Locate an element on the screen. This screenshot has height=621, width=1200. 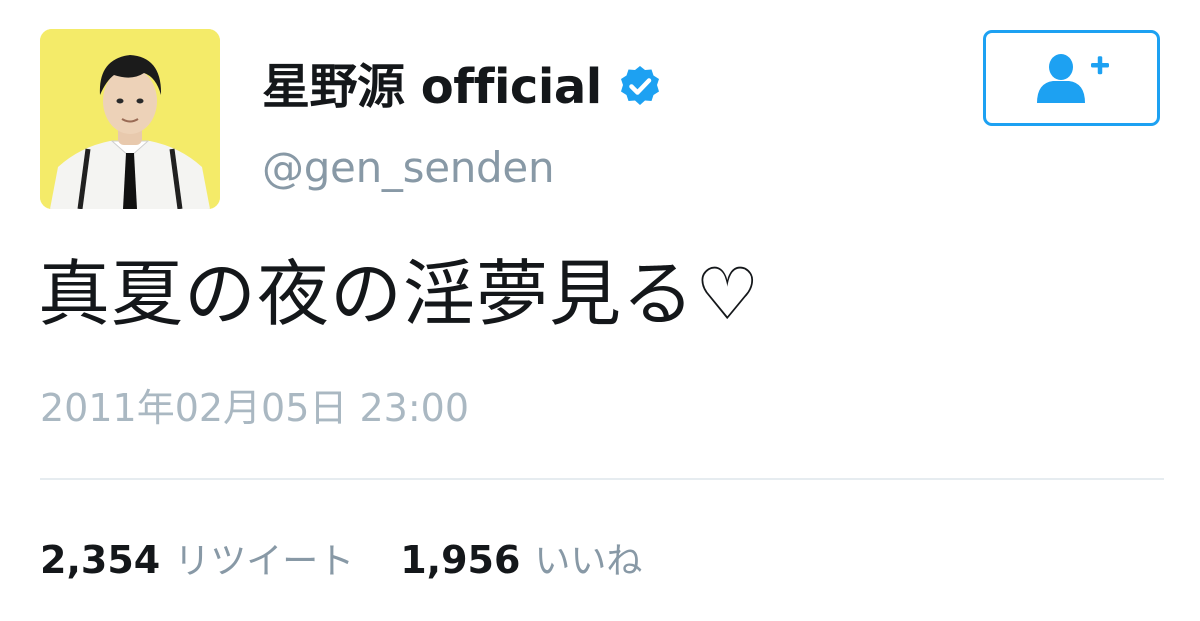
follow-button is located at coordinates (1071, 78).